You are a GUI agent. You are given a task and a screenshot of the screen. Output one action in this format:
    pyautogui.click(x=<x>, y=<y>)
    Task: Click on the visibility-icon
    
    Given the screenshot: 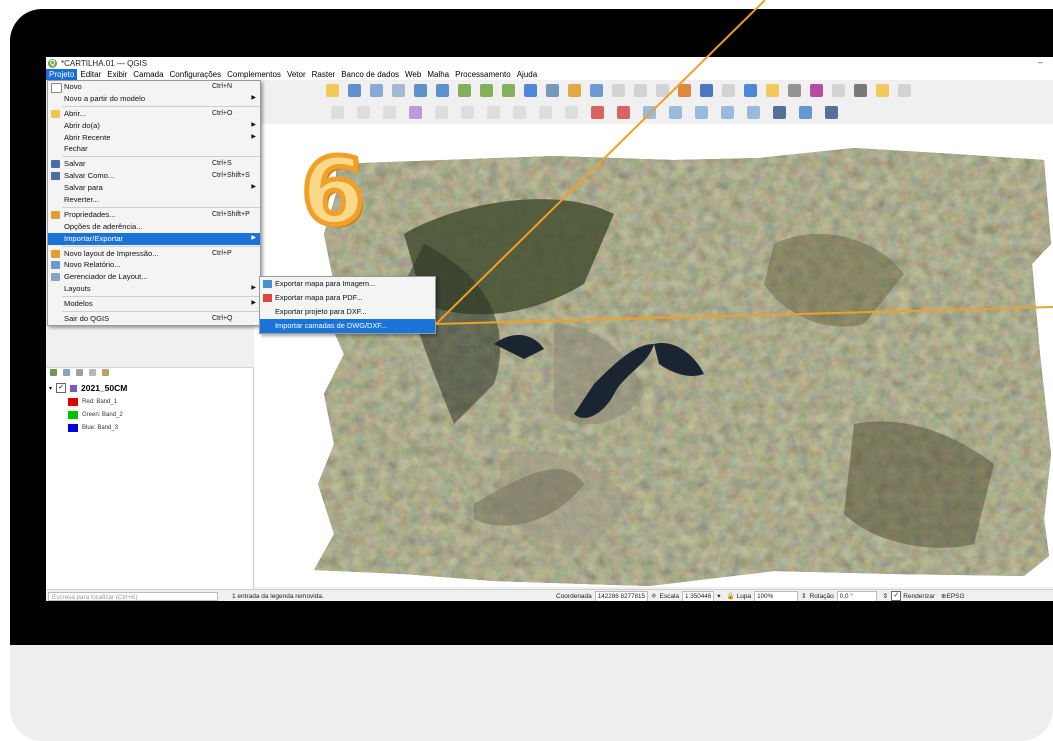 What is the action you would take?
    pyautogui.click(x=79, y=372)
    